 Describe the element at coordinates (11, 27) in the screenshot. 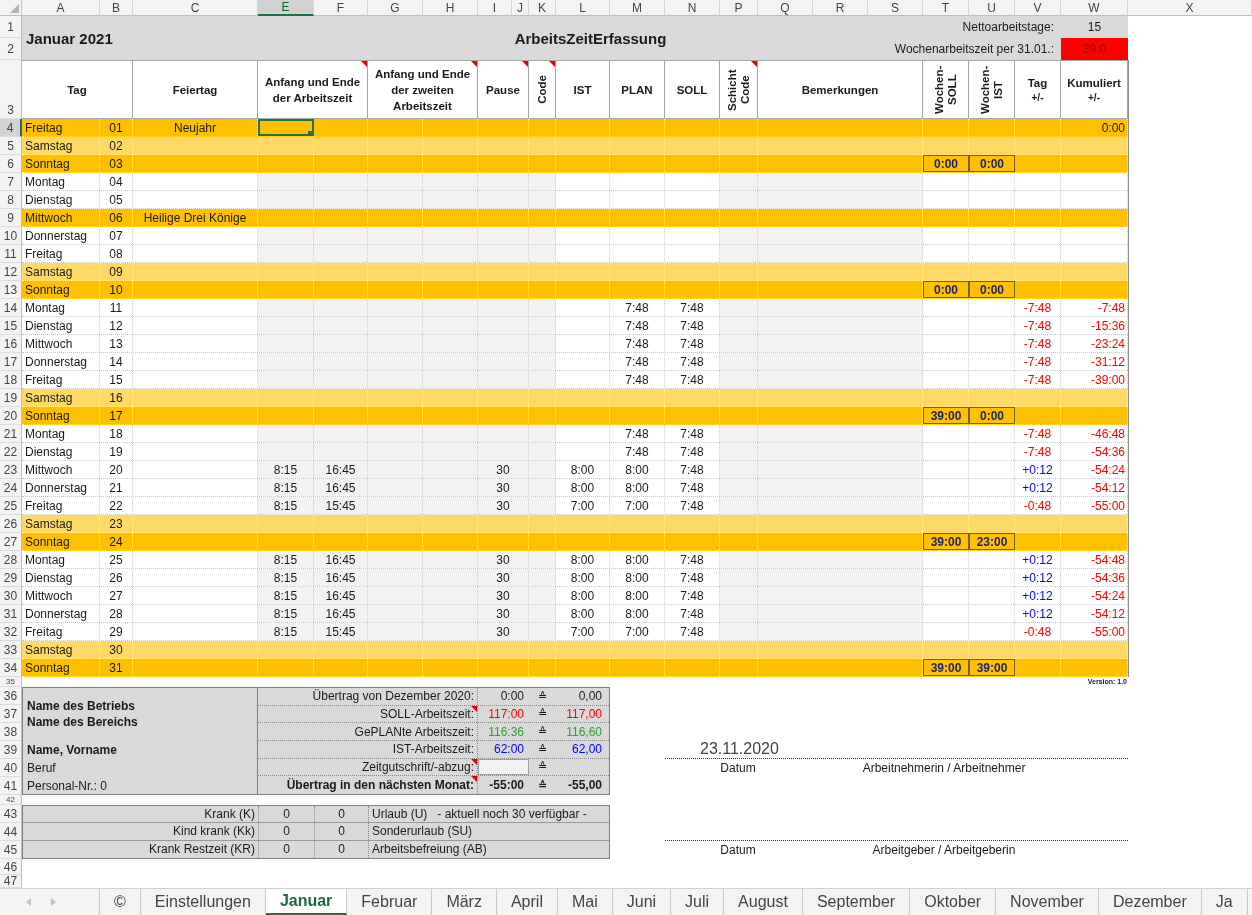

I see `row-header: 1` at that location.